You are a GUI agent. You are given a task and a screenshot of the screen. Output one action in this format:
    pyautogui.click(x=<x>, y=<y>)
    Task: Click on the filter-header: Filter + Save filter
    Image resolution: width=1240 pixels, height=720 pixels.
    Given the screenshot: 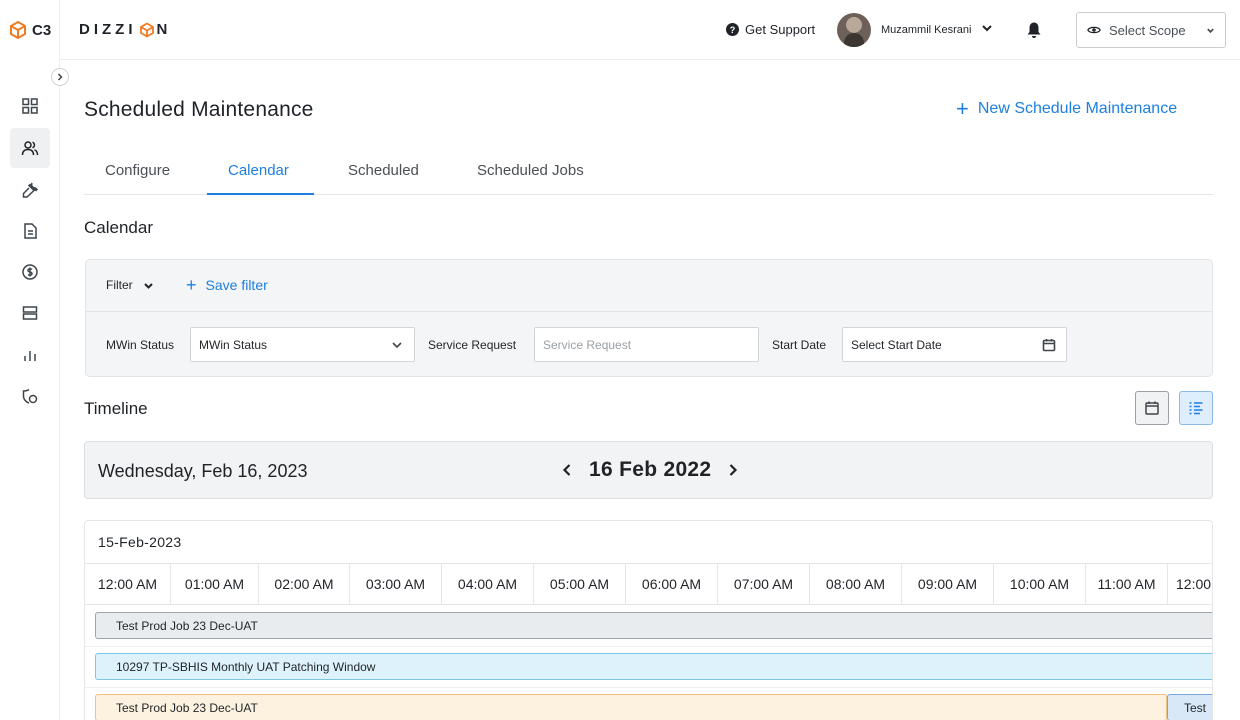 What is the action you would take?
    pyautogui.click(x=649, y=286)
    